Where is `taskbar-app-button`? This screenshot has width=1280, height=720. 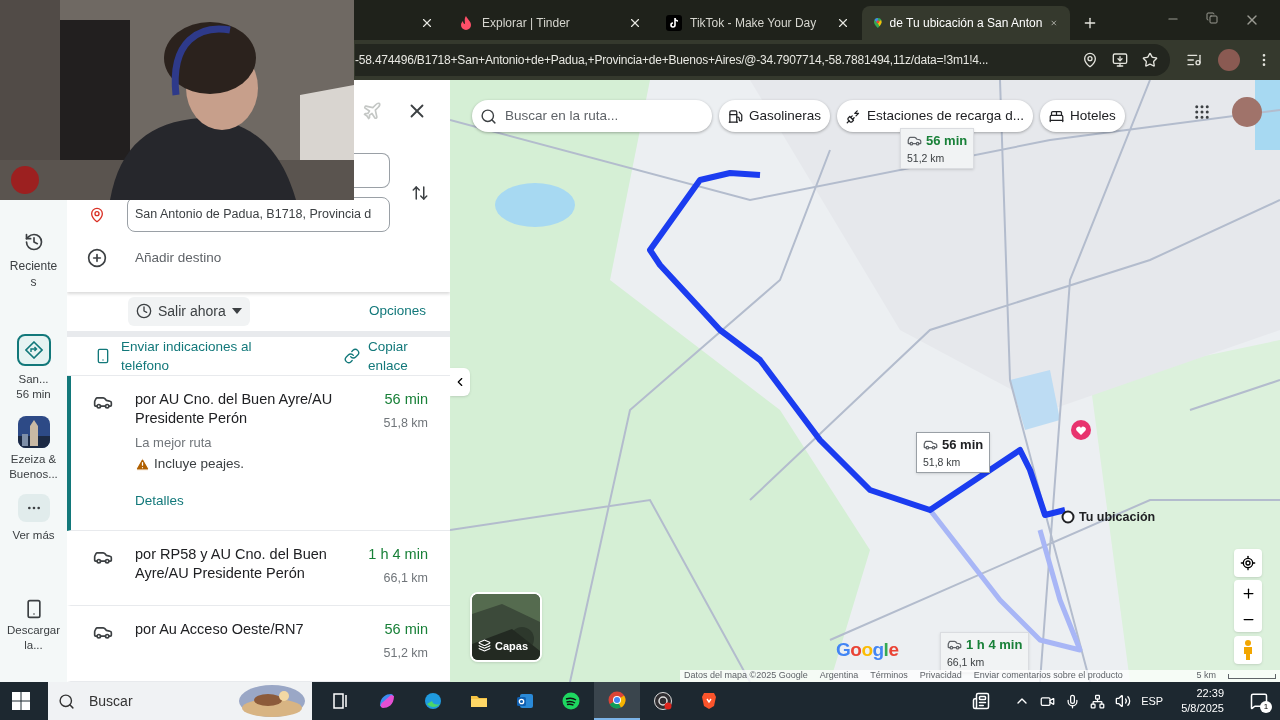 taskbar-app-button is located at coordinates (617, 701).